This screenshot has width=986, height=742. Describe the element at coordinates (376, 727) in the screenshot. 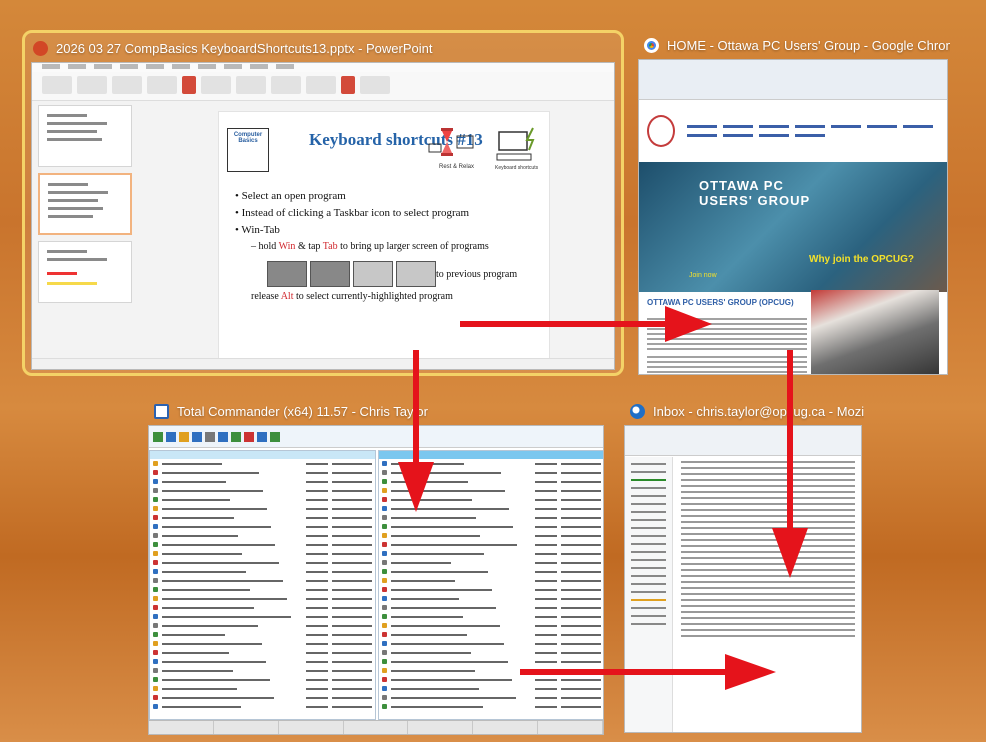

I see `function-key-bar` at that location.